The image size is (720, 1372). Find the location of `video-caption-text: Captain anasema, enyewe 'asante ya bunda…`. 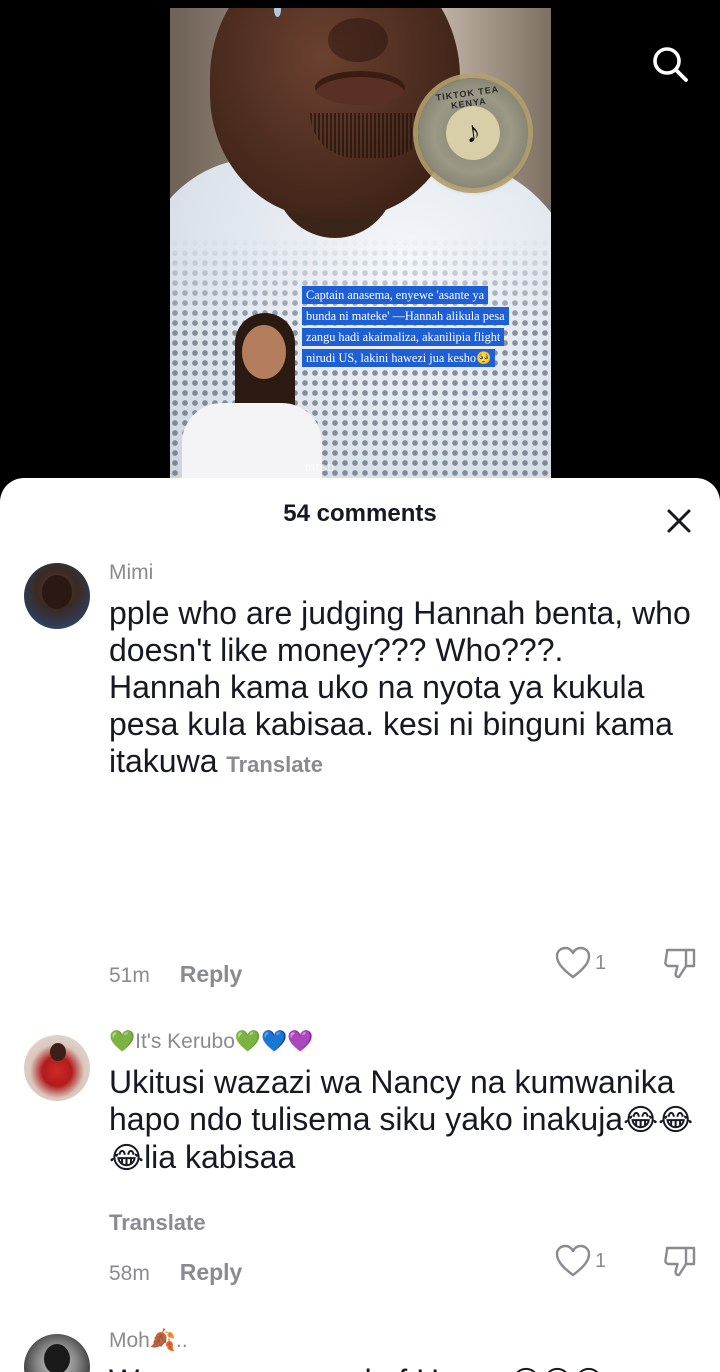

video-caption-text: Captain anasema, enyewe 'asante ya bunda… is located at coordinates (405, 327).